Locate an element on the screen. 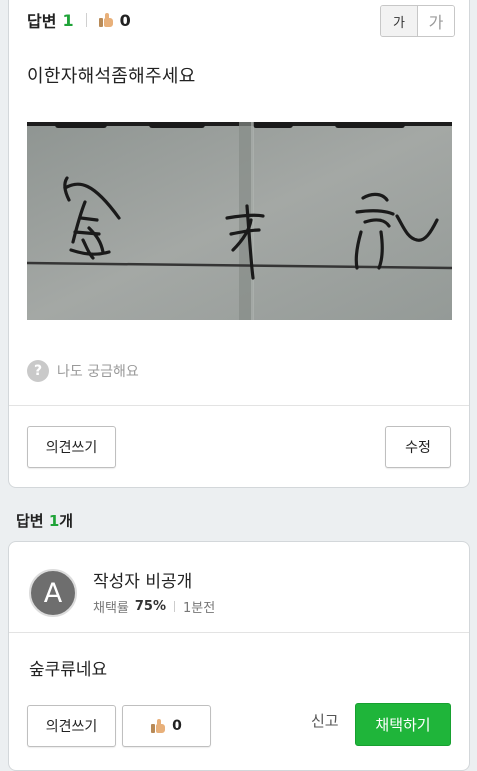 The image size is (477, 771). answer-divider is located at coordinates (239, 632).